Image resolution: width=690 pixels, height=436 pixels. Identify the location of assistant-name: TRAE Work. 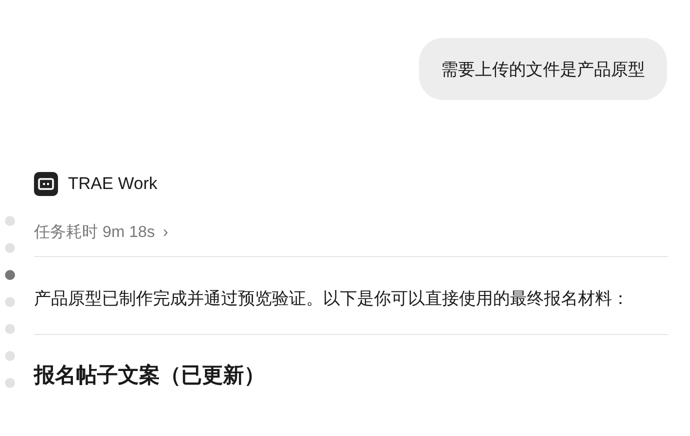
(113, 184).